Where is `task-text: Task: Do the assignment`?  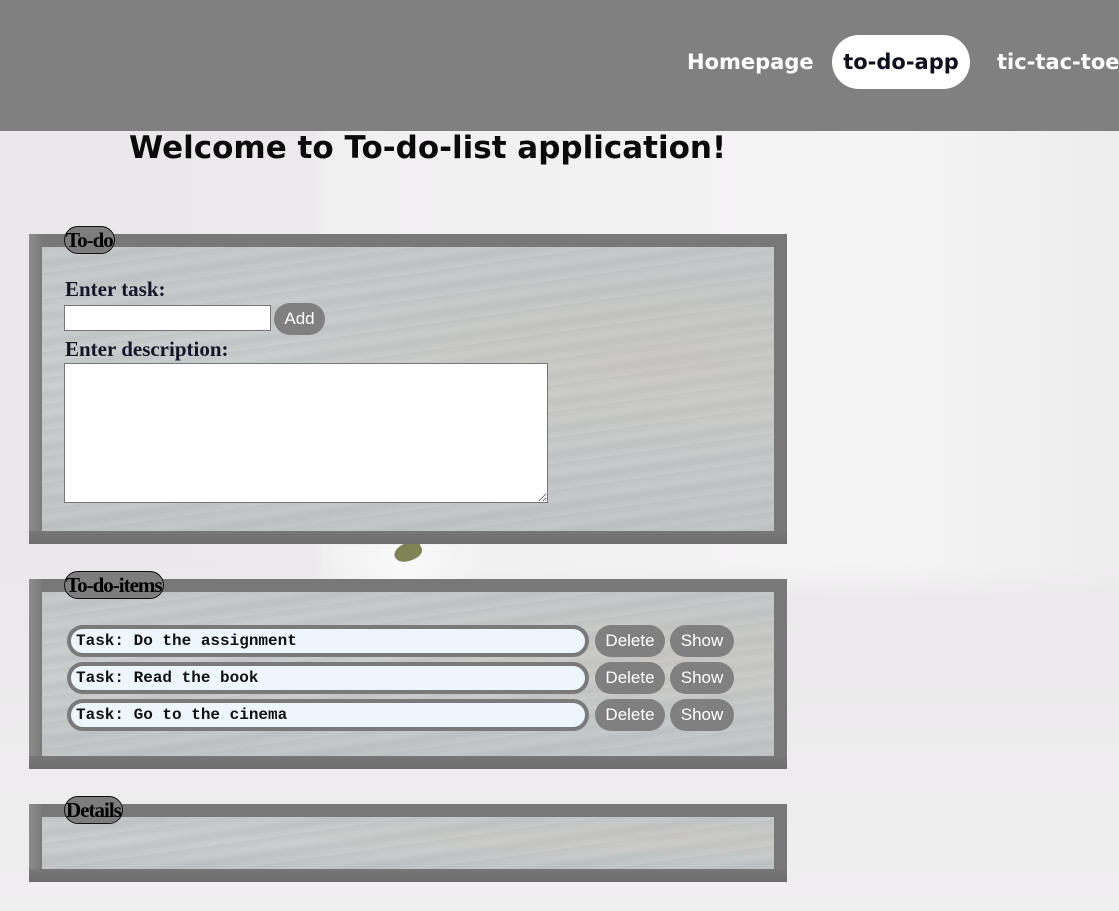
task-text: Task: Do the assignment is located at coordinates (328, 641).